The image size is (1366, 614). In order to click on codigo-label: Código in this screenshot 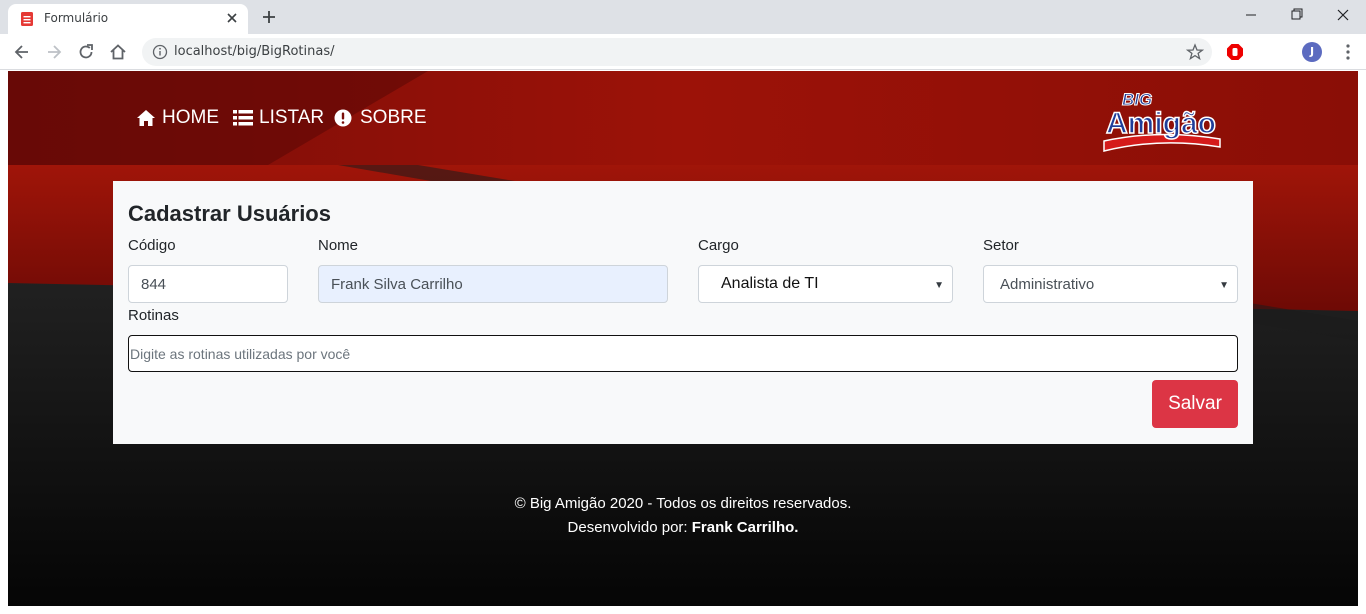, I will do `click(152, 245)`.